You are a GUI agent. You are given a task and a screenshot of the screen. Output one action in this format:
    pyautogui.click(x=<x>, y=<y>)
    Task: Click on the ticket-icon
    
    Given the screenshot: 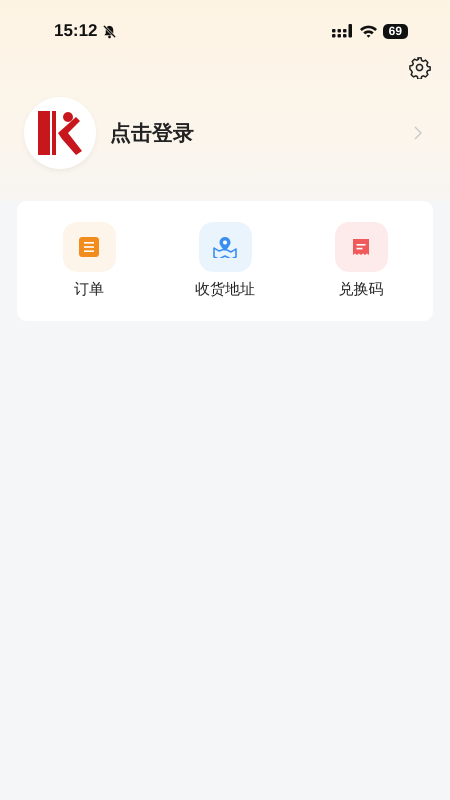 What is the action you would take?
    pyautogui.click(x=361, y=247)
    